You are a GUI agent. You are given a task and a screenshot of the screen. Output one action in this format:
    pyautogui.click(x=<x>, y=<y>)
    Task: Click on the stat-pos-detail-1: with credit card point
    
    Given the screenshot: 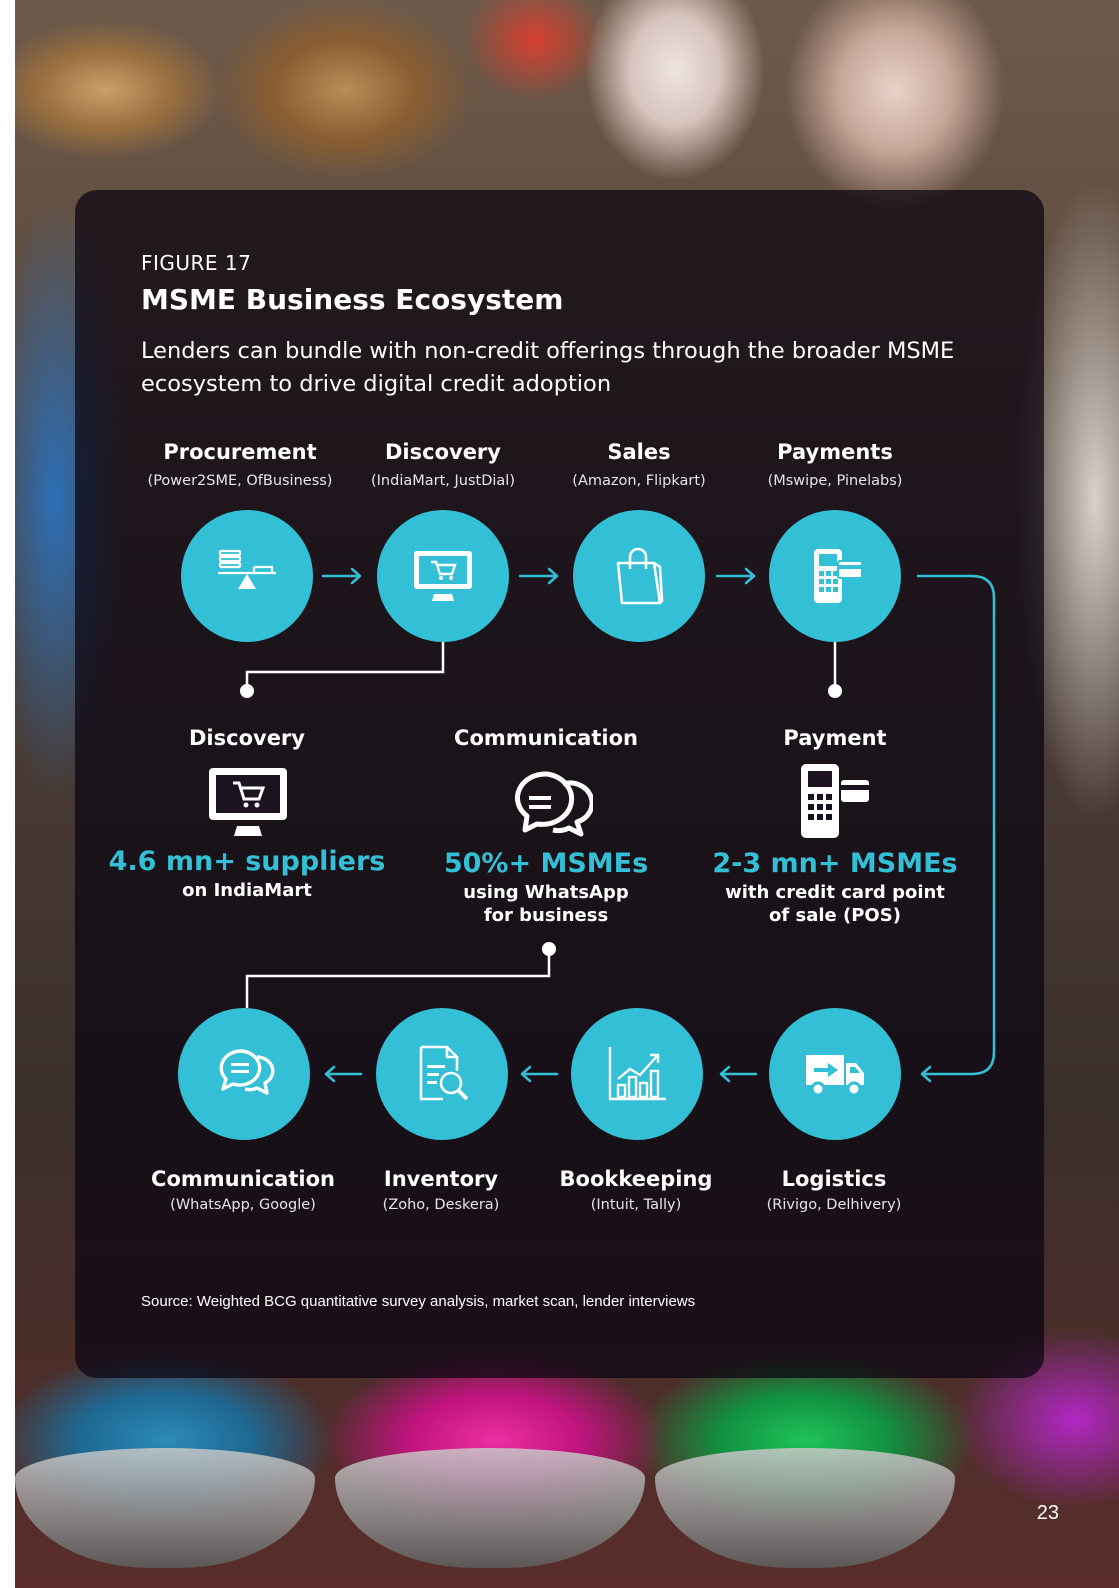 What is the action you would take?
    pyautogui.click(x=835, y=892)
    